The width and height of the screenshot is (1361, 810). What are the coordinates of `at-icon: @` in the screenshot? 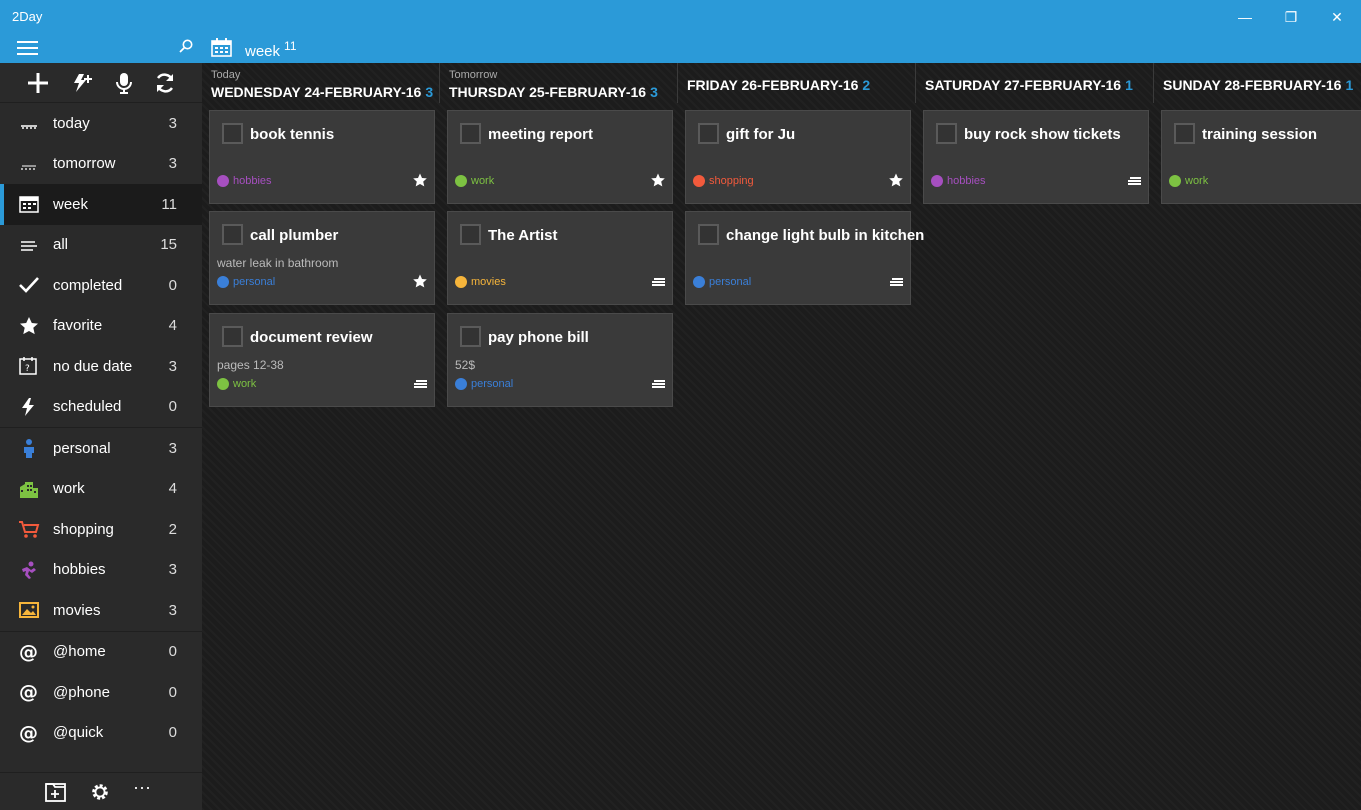 It's located at (28, 652).